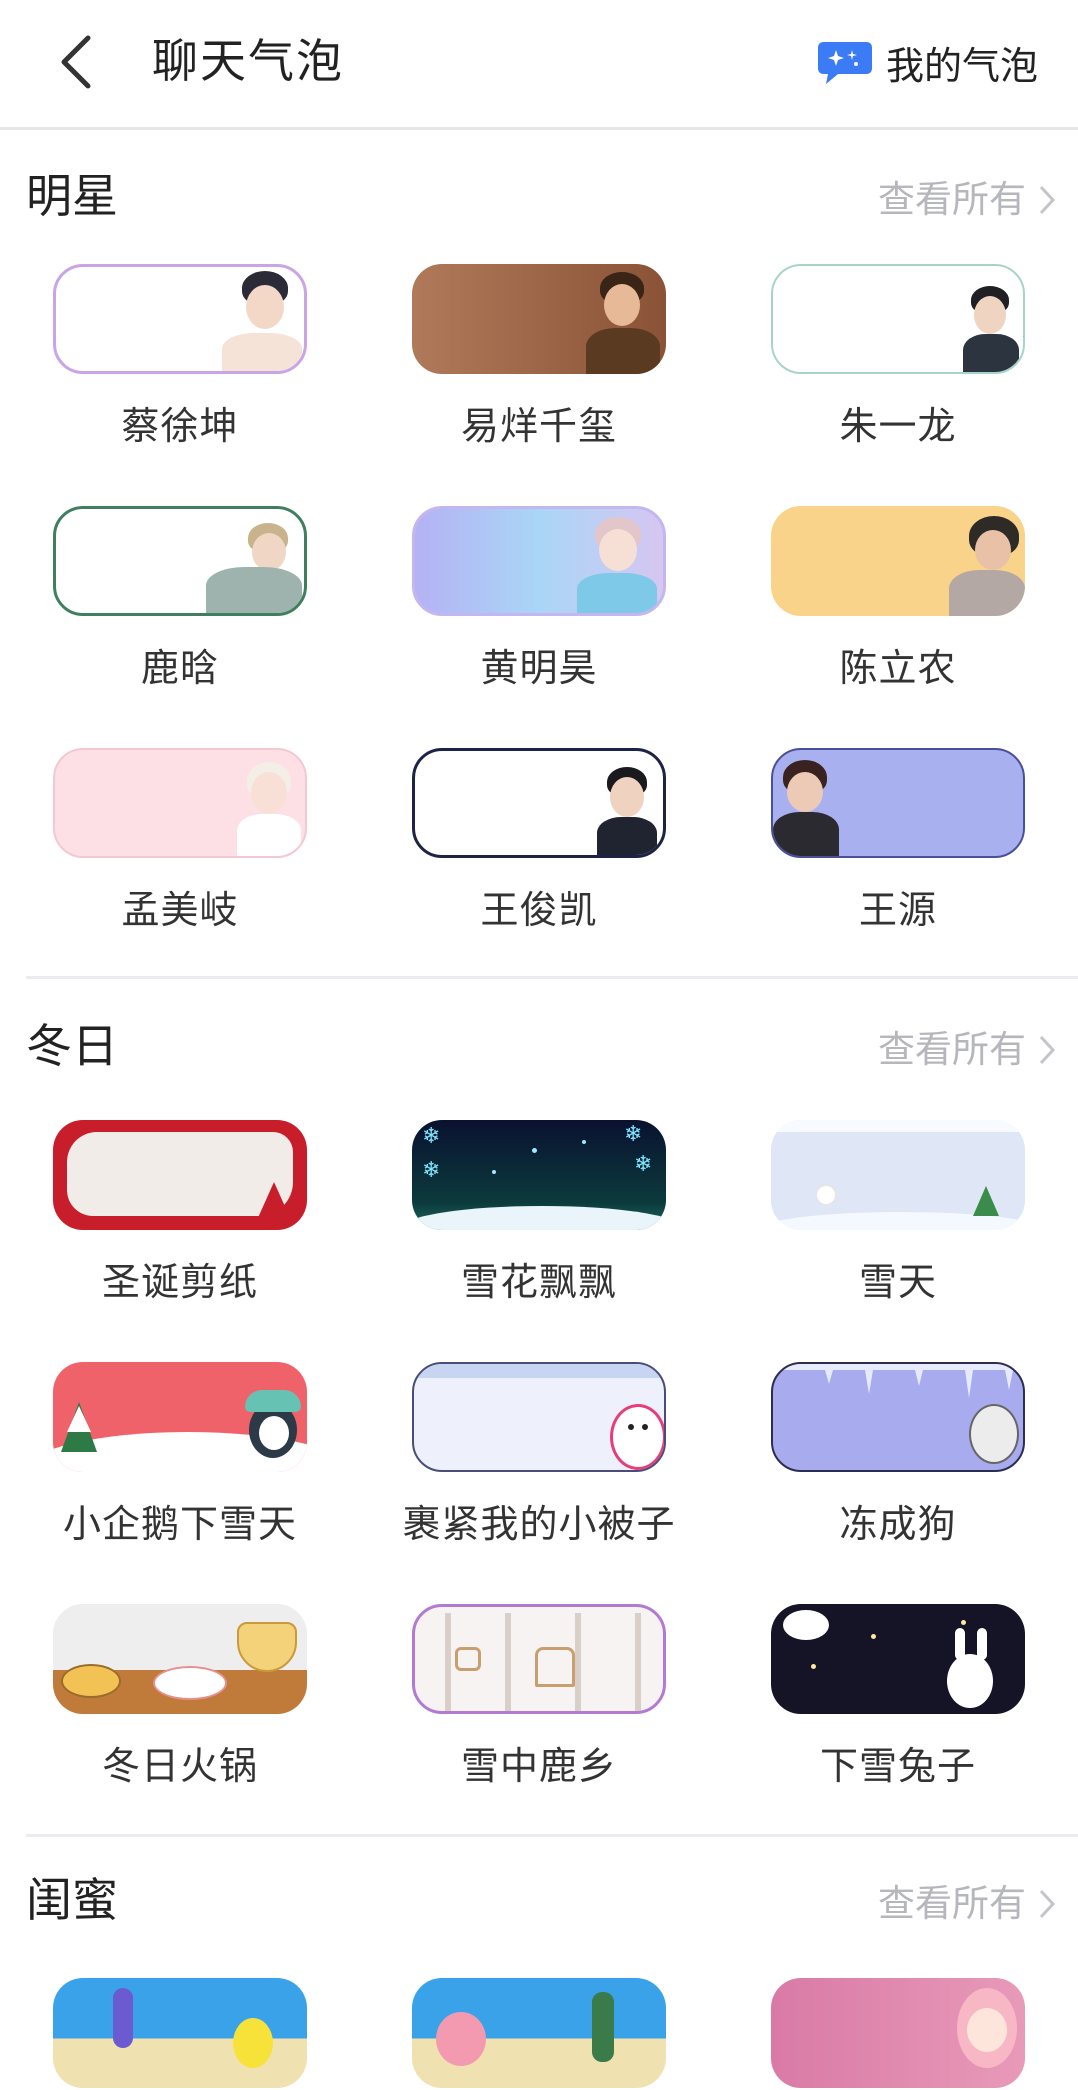  I want to click on bubble-tile: 雪天, so click(898, 1212).